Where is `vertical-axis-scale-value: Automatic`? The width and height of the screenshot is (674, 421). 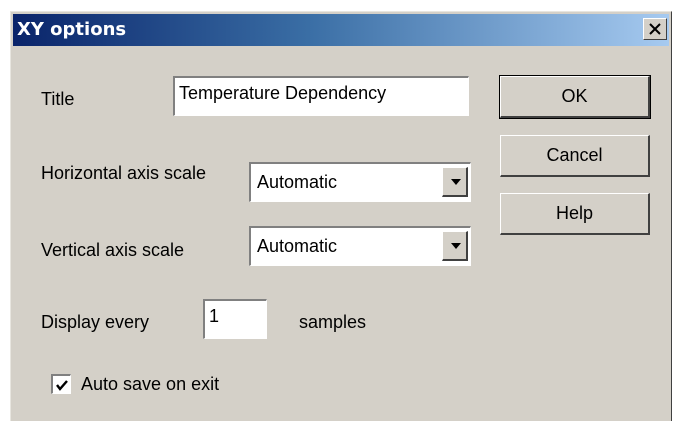 vertical-axis-scale-value: Automatic is located at coordinates (297, 246).